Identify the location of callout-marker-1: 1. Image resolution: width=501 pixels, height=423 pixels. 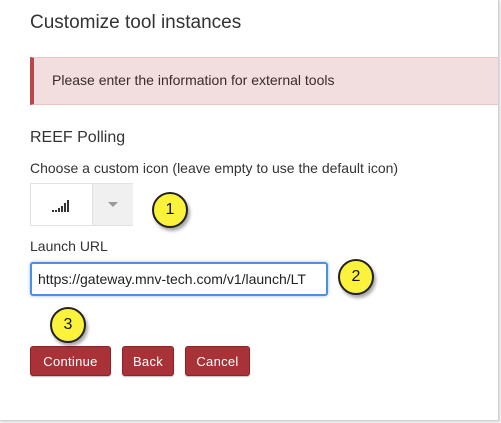
(170, 210).